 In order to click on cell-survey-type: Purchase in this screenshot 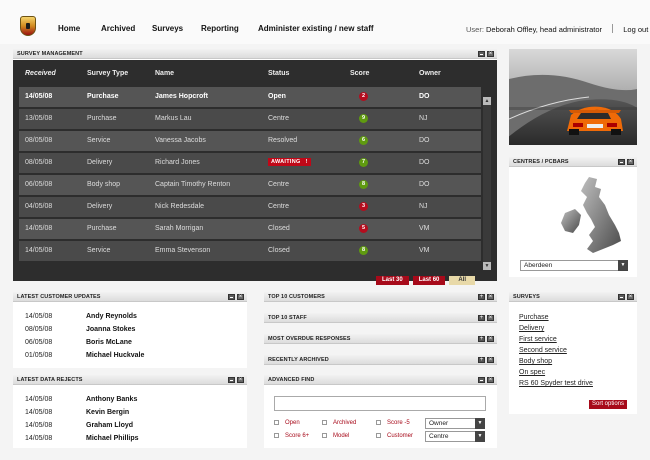, I will do `click(102, 228)`.